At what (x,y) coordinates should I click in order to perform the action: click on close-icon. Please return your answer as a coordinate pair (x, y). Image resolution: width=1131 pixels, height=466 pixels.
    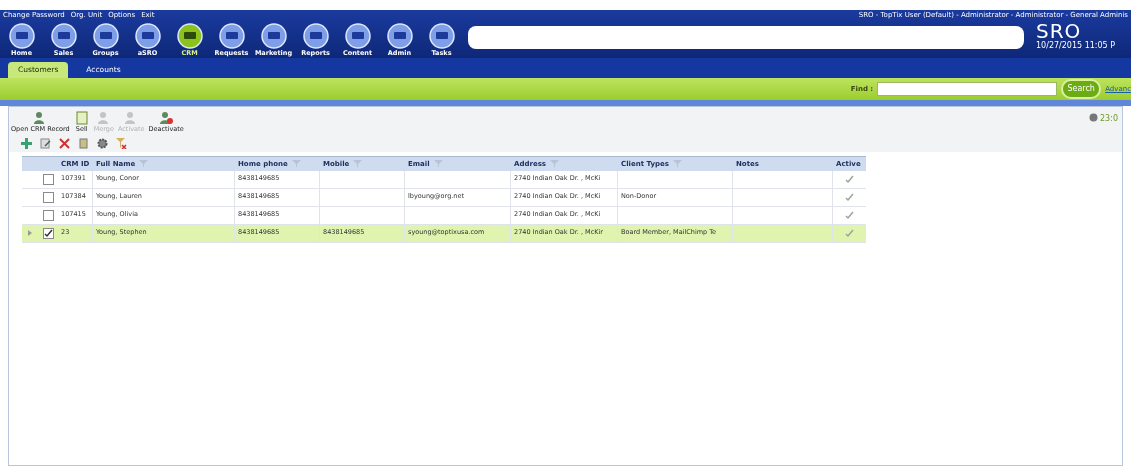
    Looking at the image, I should click on (64, 143).